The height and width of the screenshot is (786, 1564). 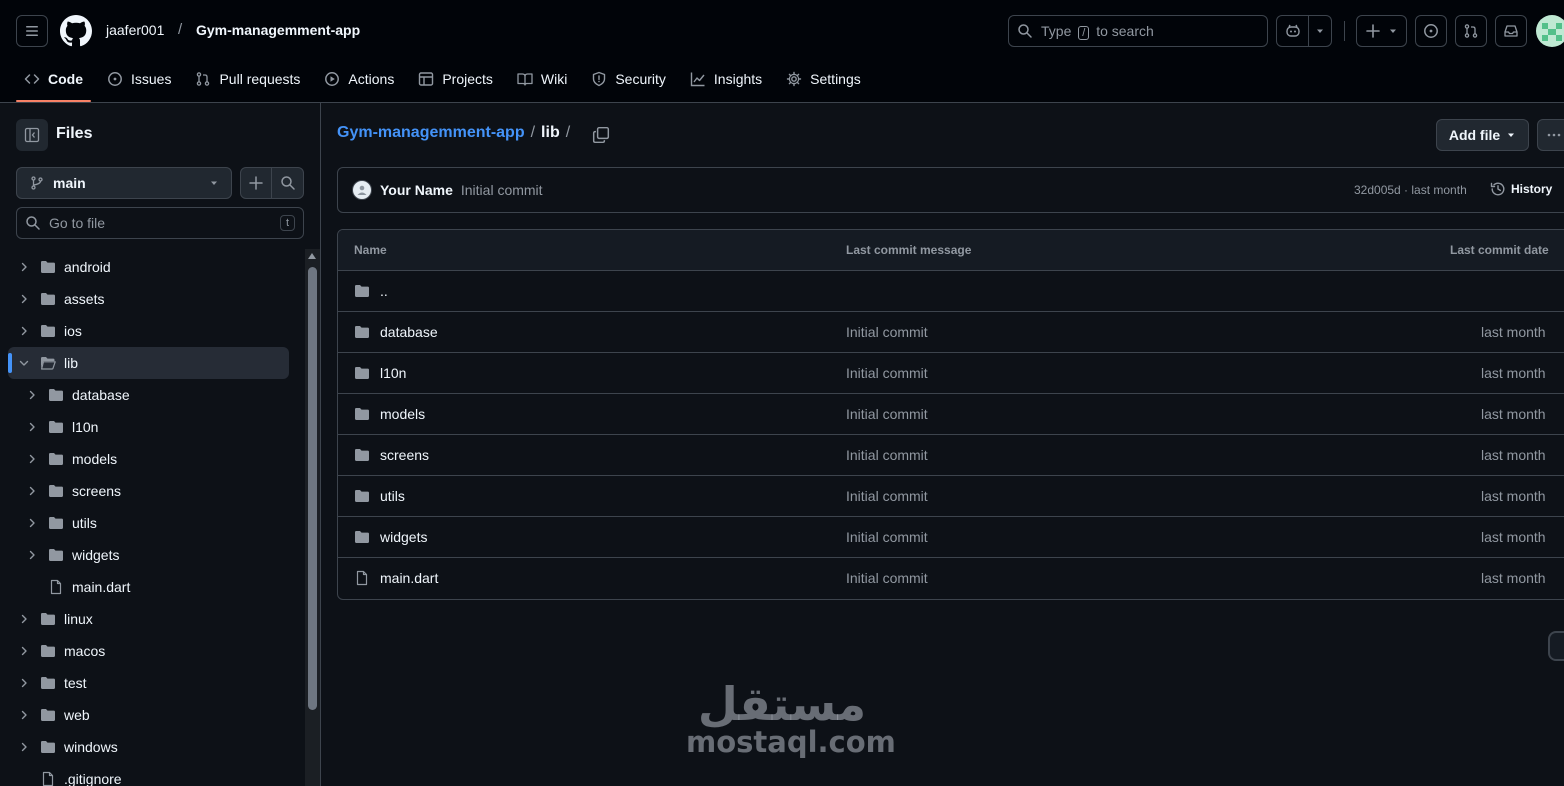 What do you see at coordinates (1521, 189) in the screenshot?
I see `history-button: History` at bounding box center [1521, 189].